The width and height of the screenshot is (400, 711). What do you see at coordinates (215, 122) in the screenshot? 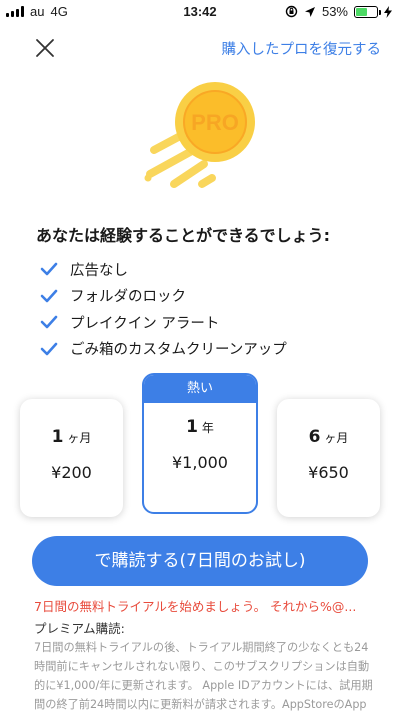
I see `pro-badge-text: PRO` at bounding box center [215, 122].